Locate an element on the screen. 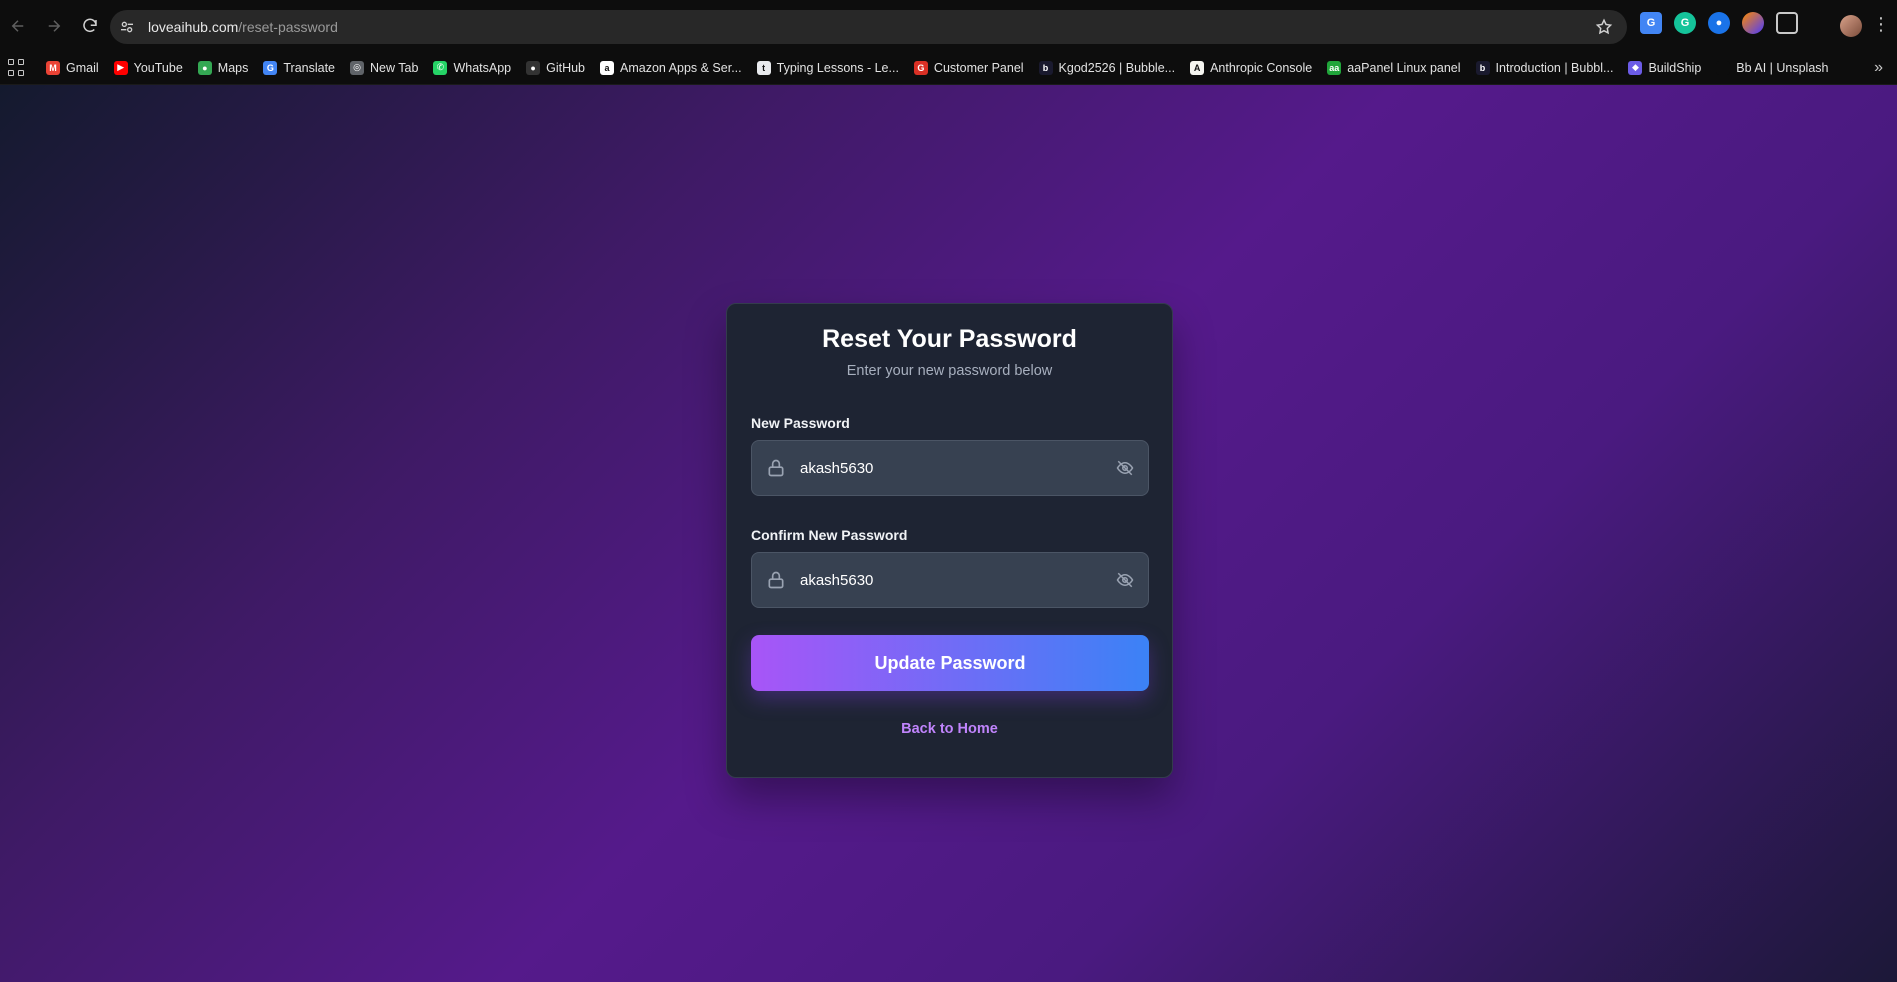  google-translate-ext-icon: G is located at coordinates (1651, 23).